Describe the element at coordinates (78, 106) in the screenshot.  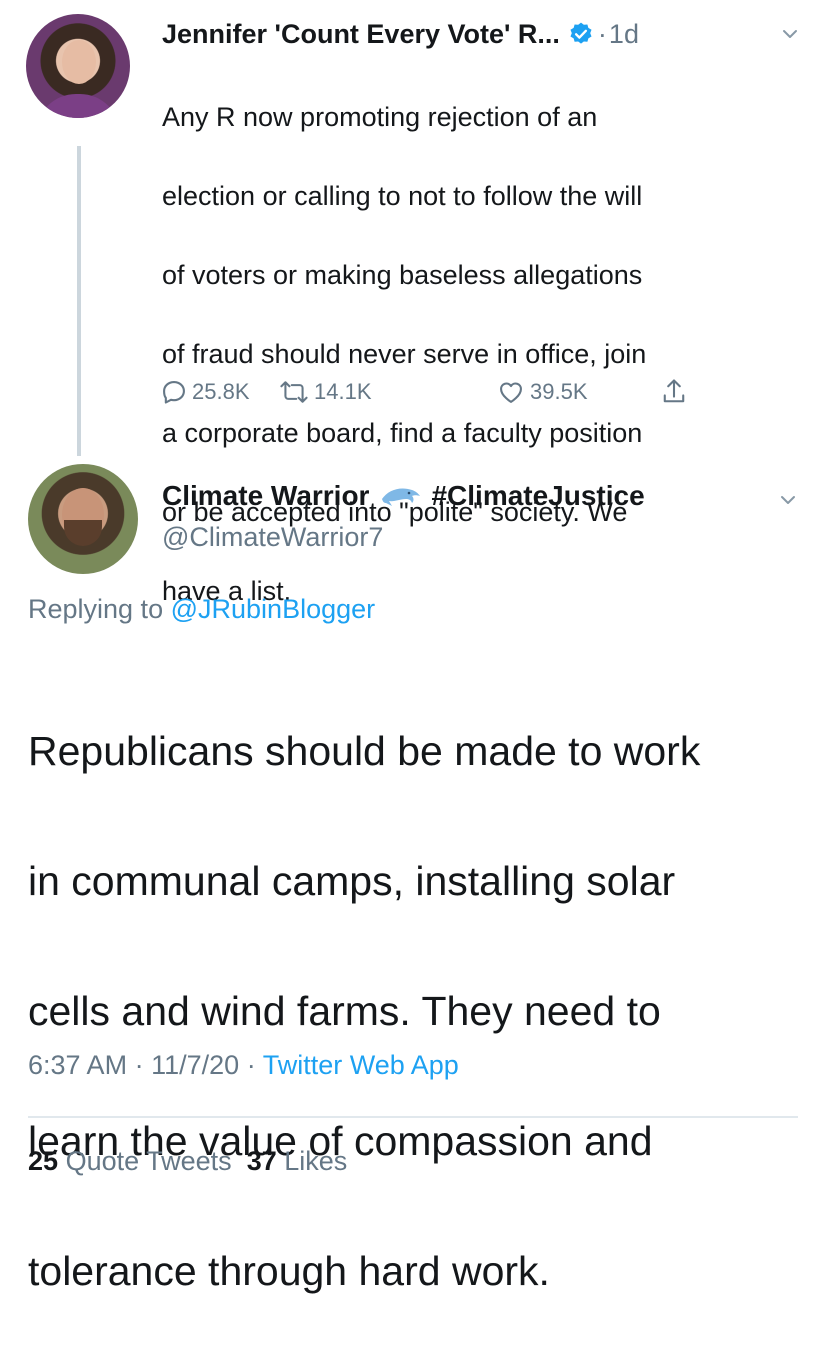
I see `avatar-shoulders` at that location.